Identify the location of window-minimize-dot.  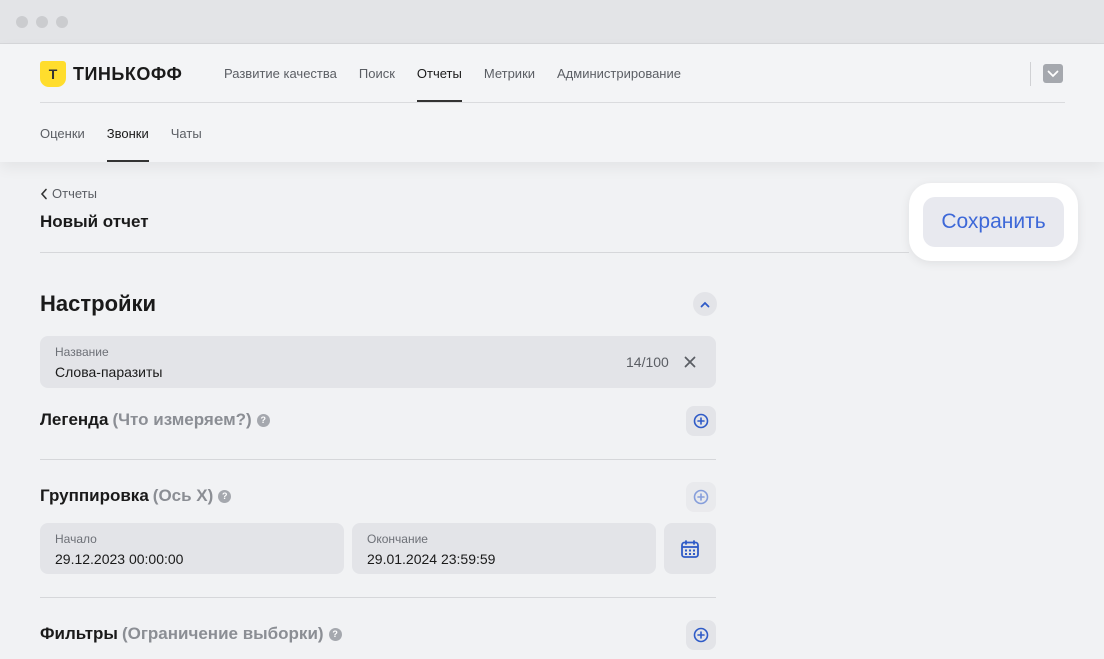
(42, 22).